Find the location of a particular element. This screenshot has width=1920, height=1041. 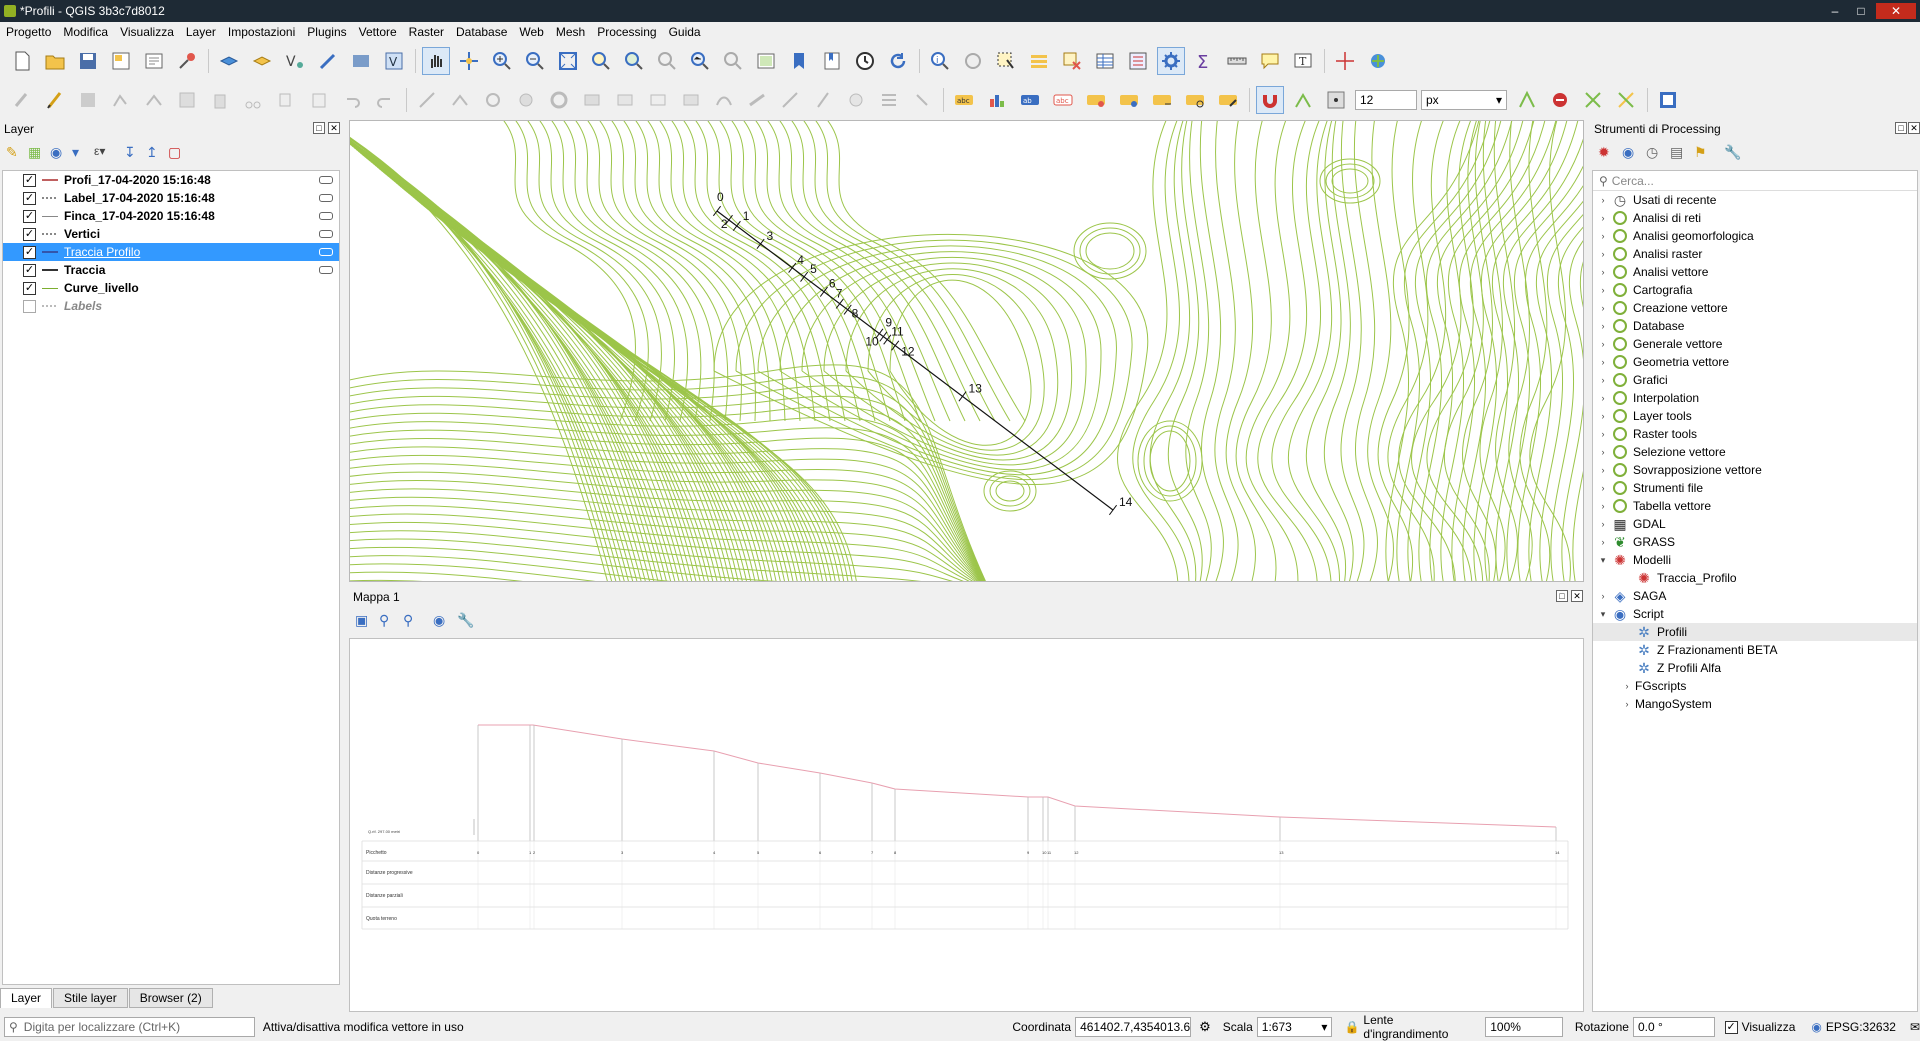

undo-icon is located at coordinates (352, 100).